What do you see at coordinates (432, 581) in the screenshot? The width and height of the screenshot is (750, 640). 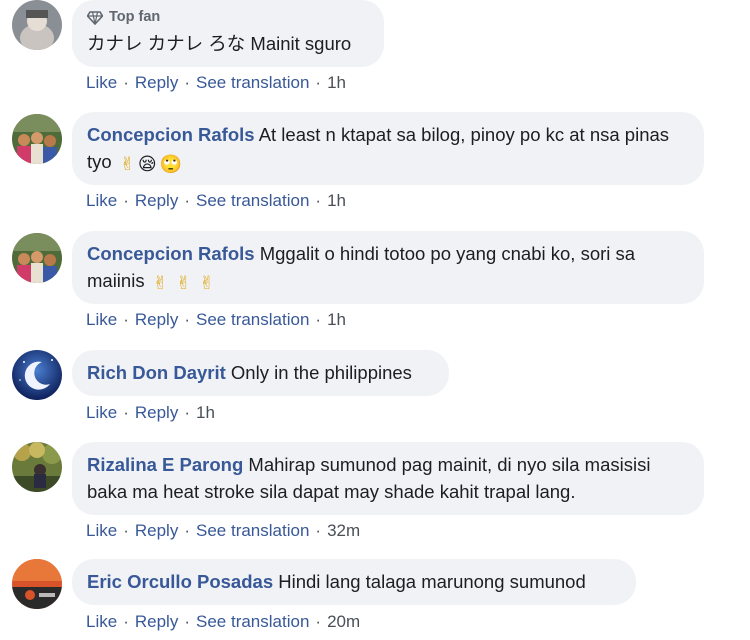 I see `comment-text: Hindi lang talaga marunong sumunod` at bounding box center [432, 581].